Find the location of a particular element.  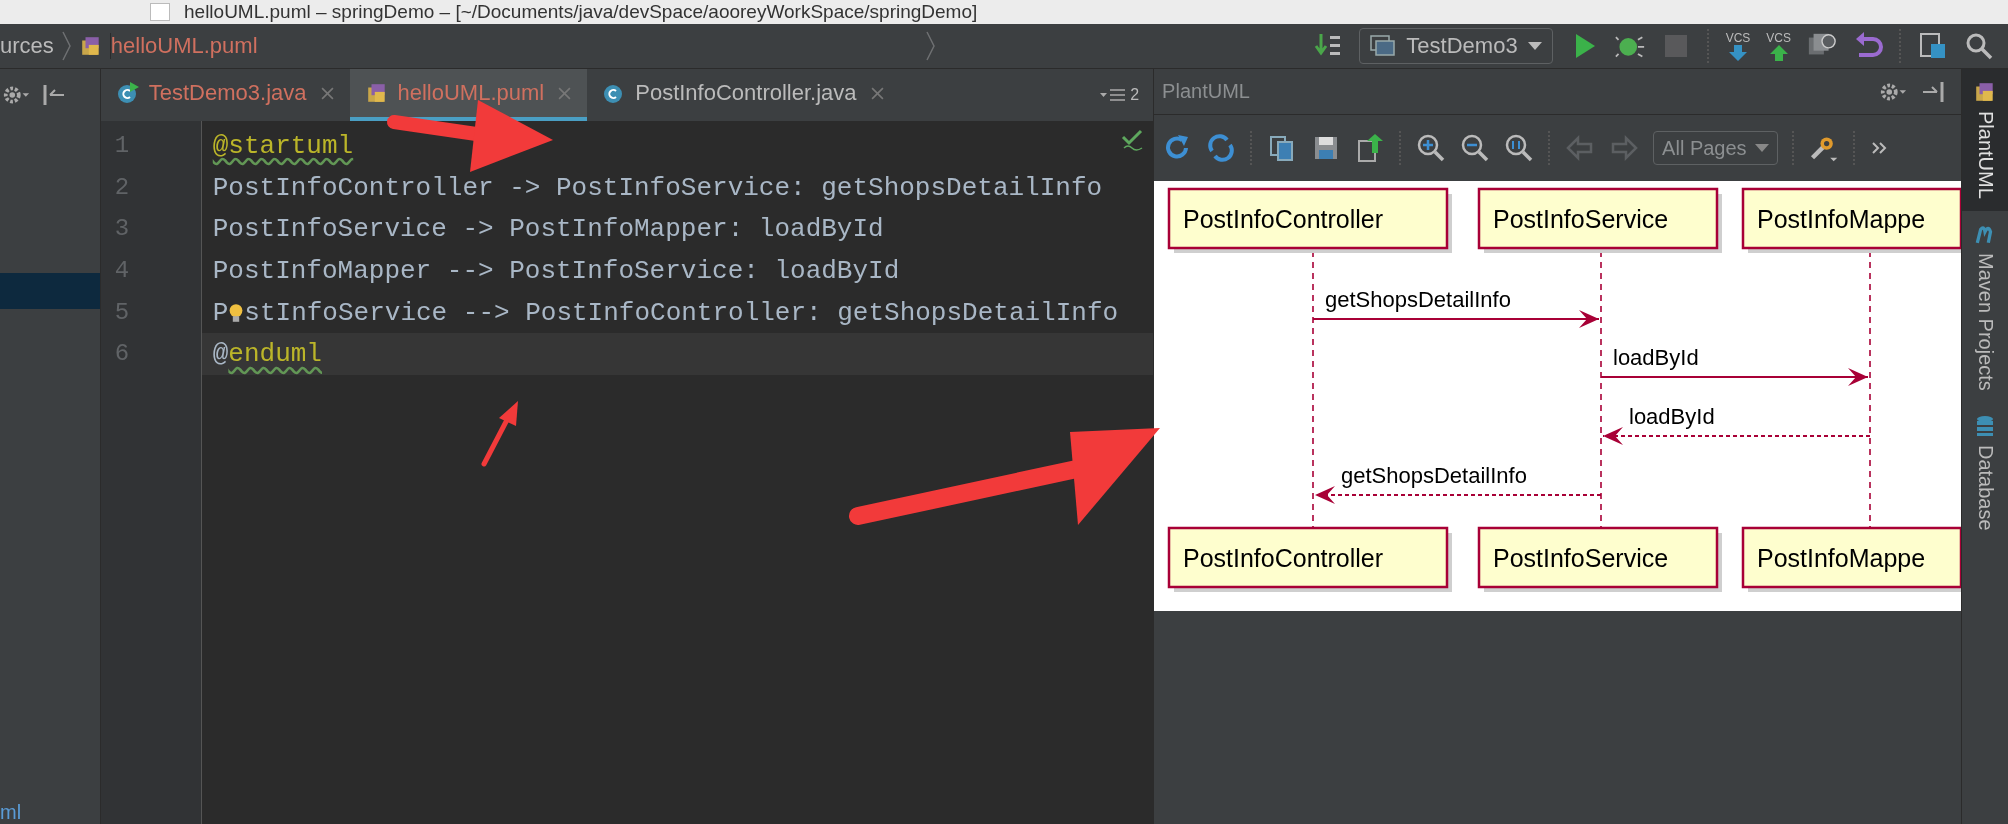

pages-dropdown: All Pages is located at coordinates (1715, 148).